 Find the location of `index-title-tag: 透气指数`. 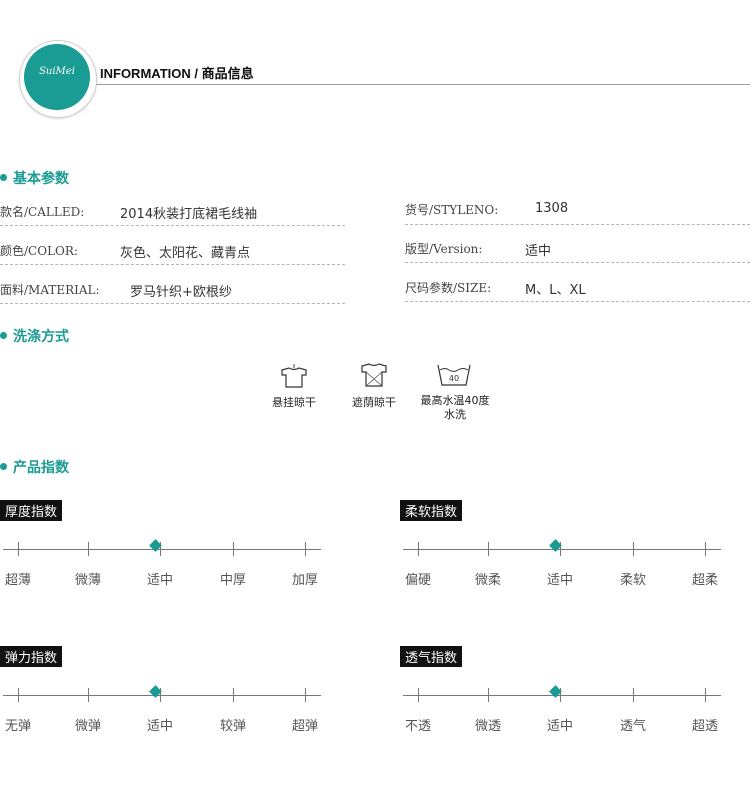

index-title-tag: 透气指数 is located at coordinates (431, 656).